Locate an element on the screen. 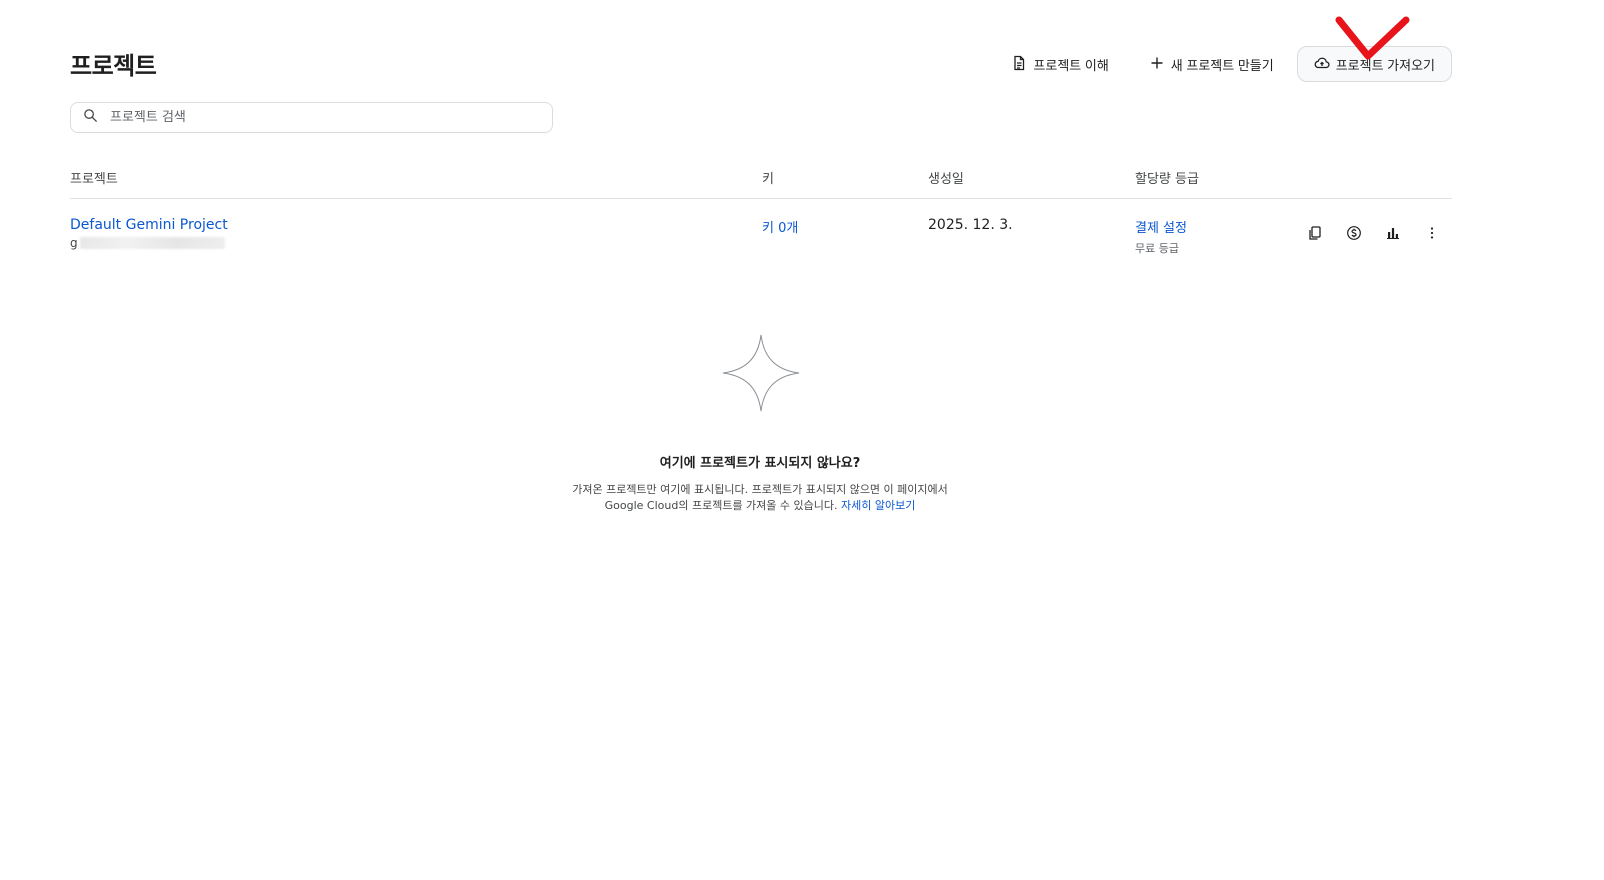  header-actions: 프로젝트 이해 새 프로젝트 만들기 프로젝트 가져오기 is located at coordinates (1223, 64).